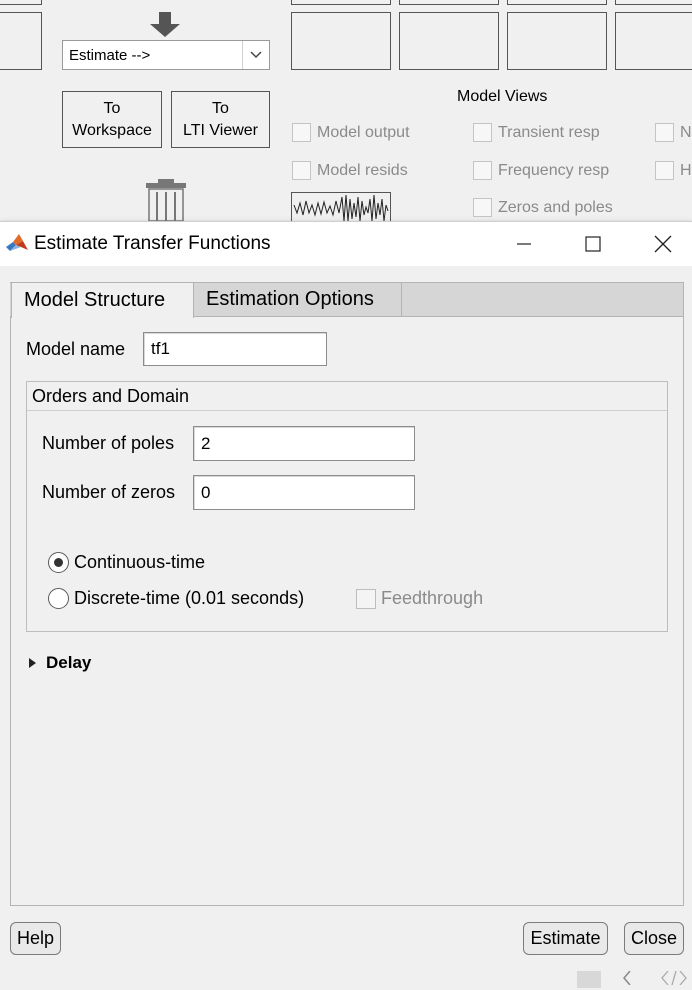  Describe the element at coordinates (32, 663) in the screenshot. I see `caret-right-icon` at that location.